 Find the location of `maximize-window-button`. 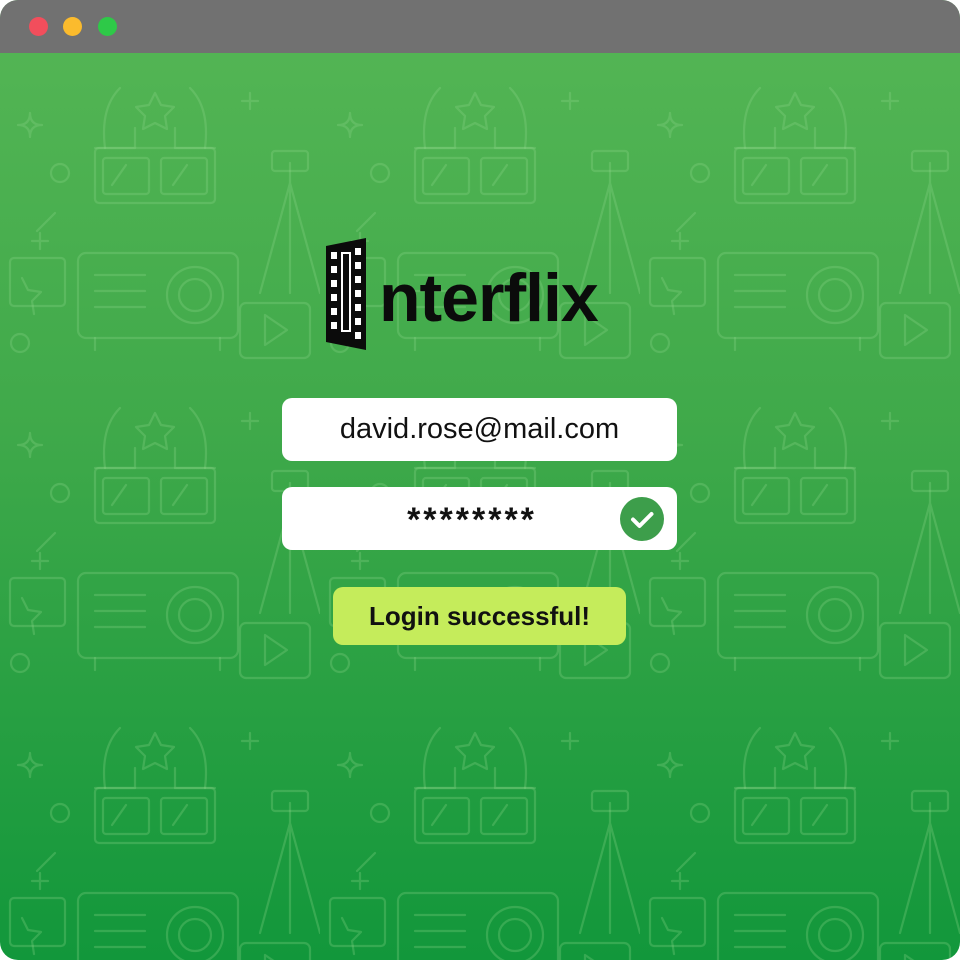

maximize-window-button is located at coordinates (107, 26).